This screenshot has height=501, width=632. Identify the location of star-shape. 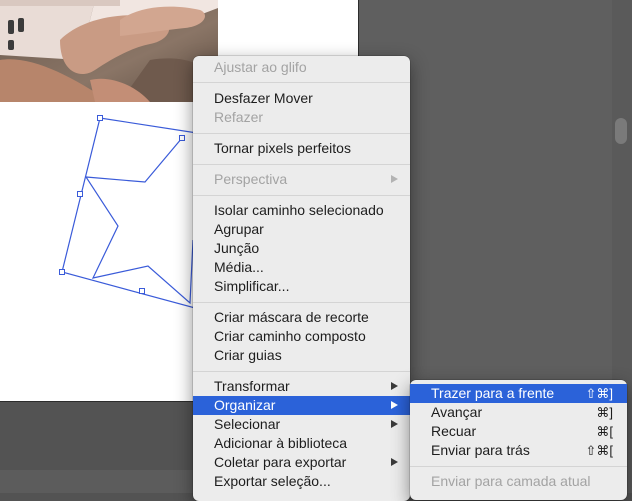
(139, 221).